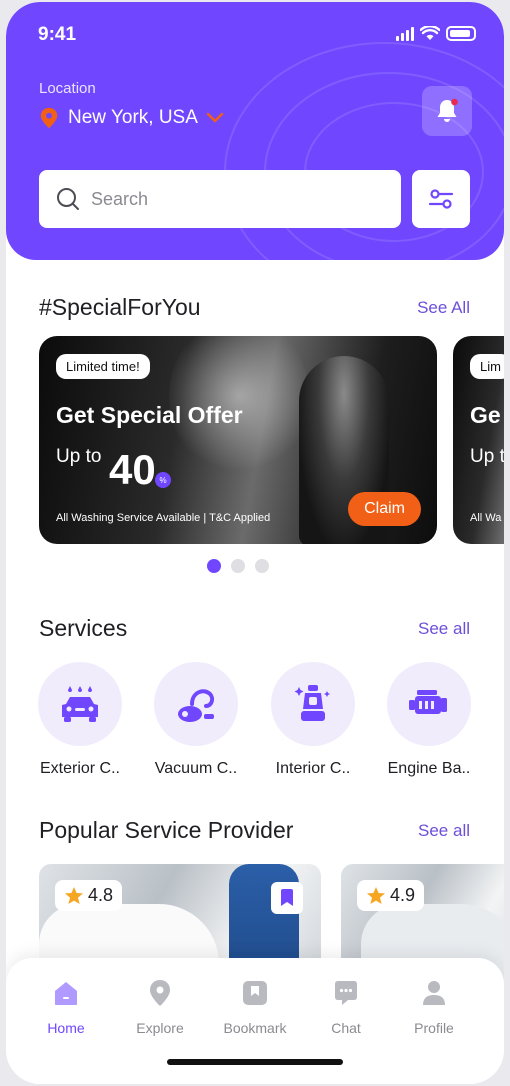 The height and width of the screenshot is (1086, 510). What do you see at coordinates (434, 1007) in the screenshot?
I see `nav-profile: Profile` at bounding box center [434, 1007].